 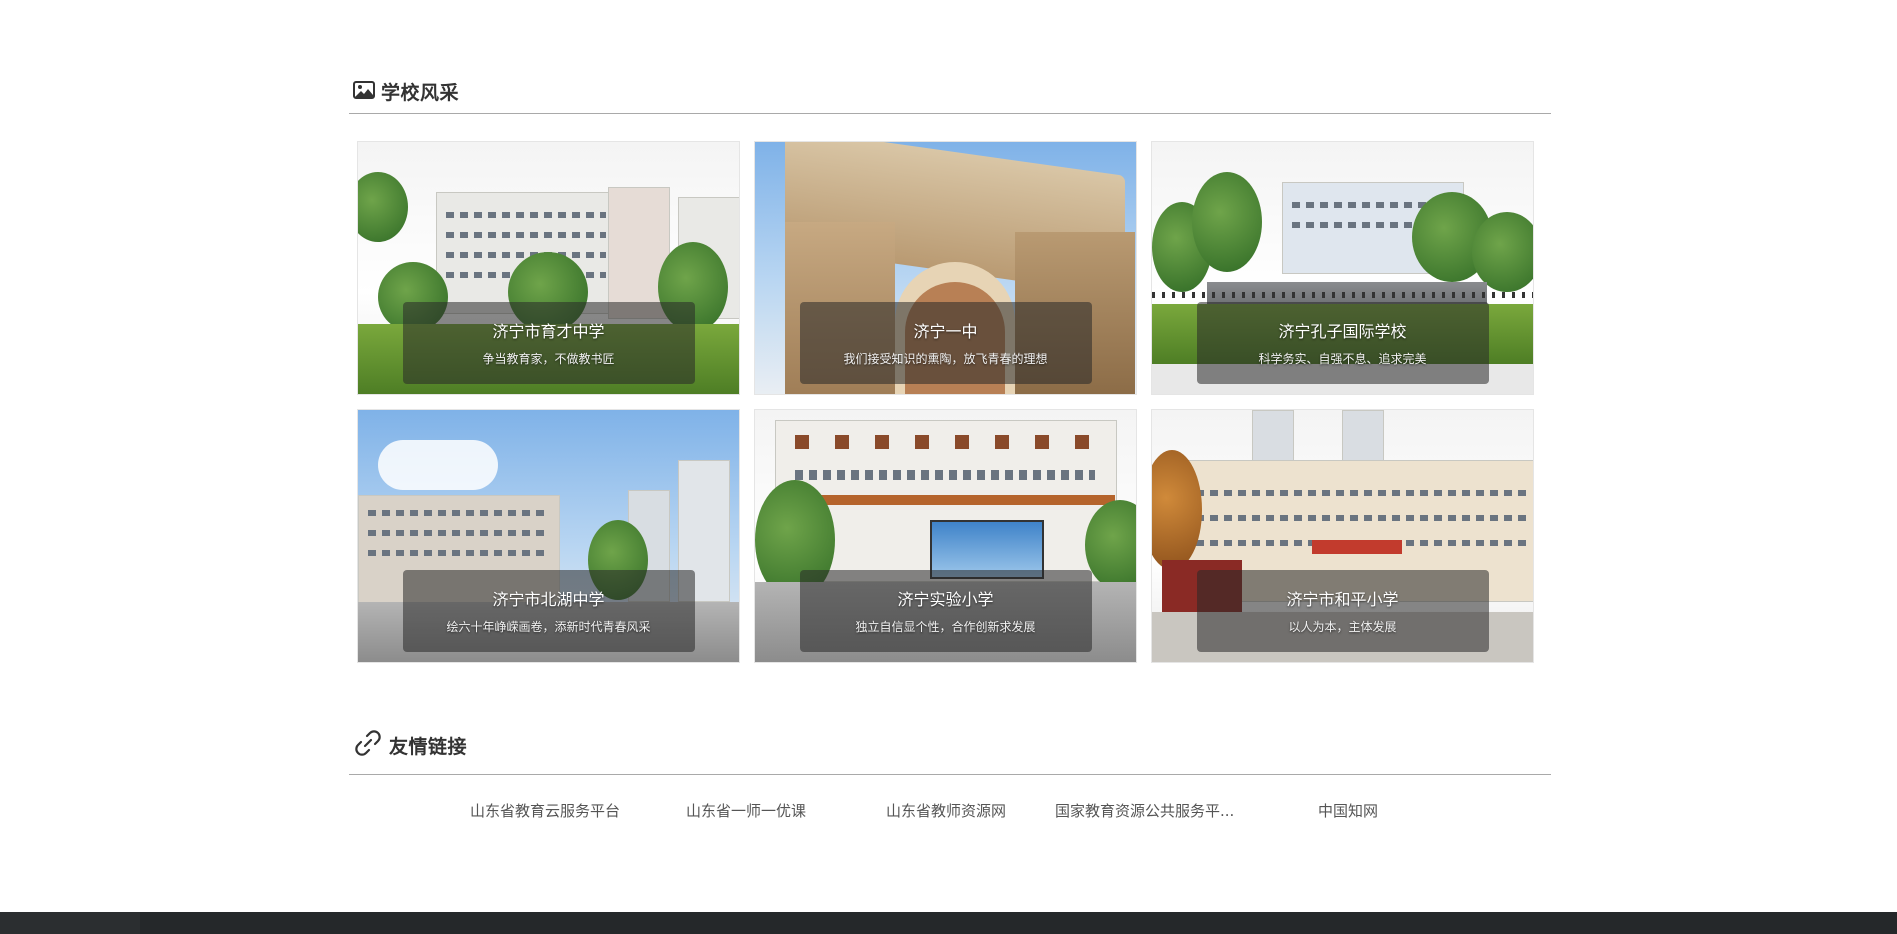 What do you see at coordinates (1342, 331) in the screenshot?
I see `school-name: 济宁孔子国际学校` at bounding box center [1342, 331].